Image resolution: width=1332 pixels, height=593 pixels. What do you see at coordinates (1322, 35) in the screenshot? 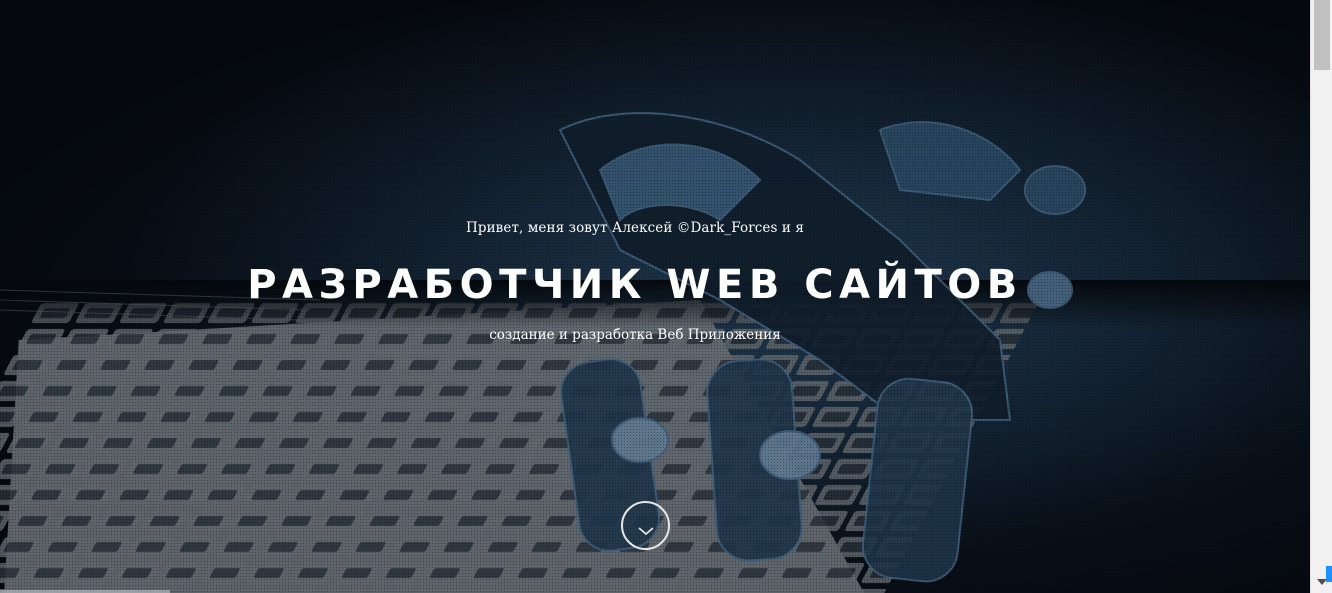
I see `scrollbar-thumb` at bounding box center [1322, 35].